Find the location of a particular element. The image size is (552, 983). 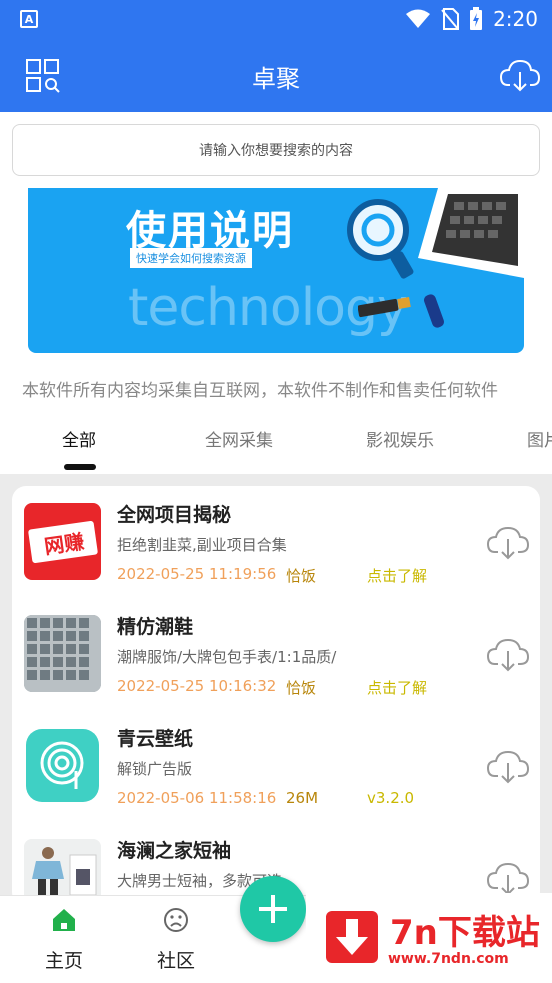

download-arrow-icon is located at coordinates (352, 937).